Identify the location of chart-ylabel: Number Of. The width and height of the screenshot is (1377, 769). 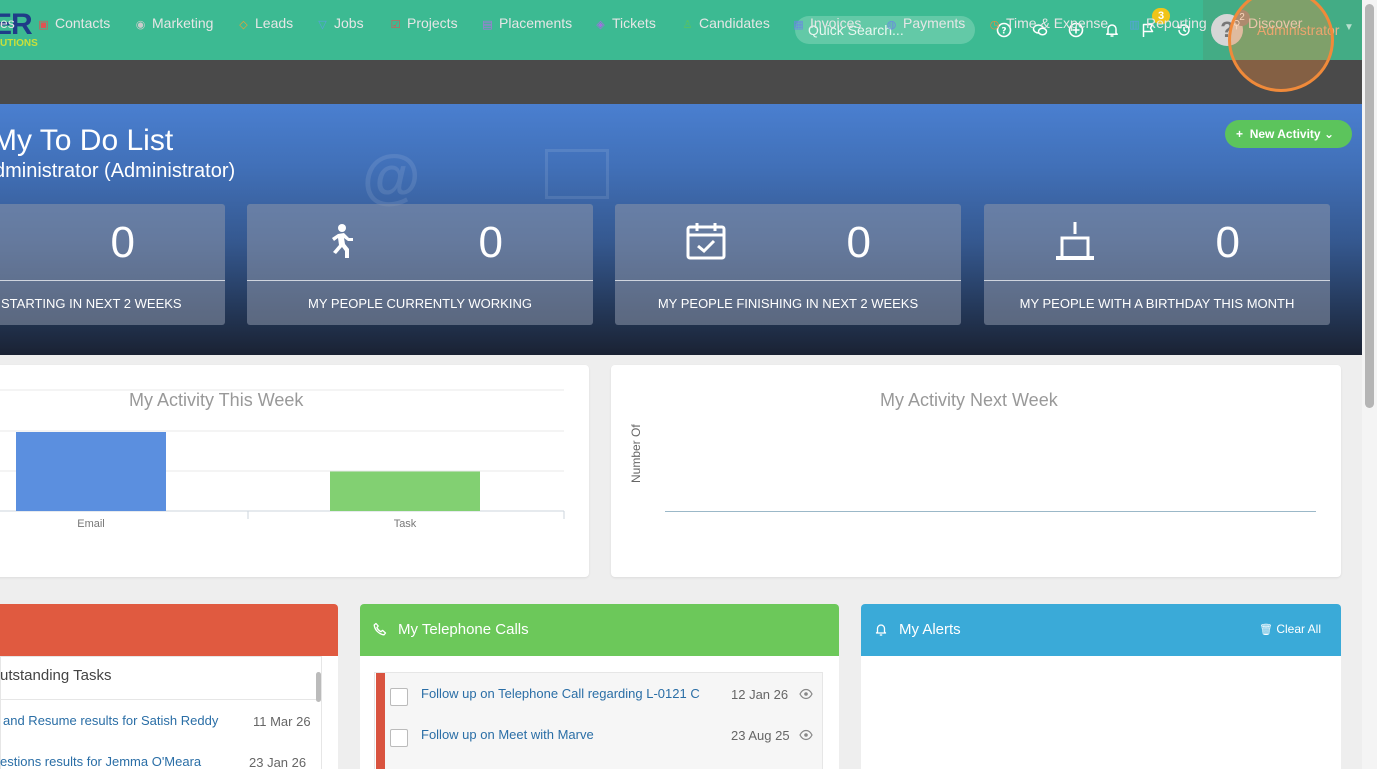
(636, 453).